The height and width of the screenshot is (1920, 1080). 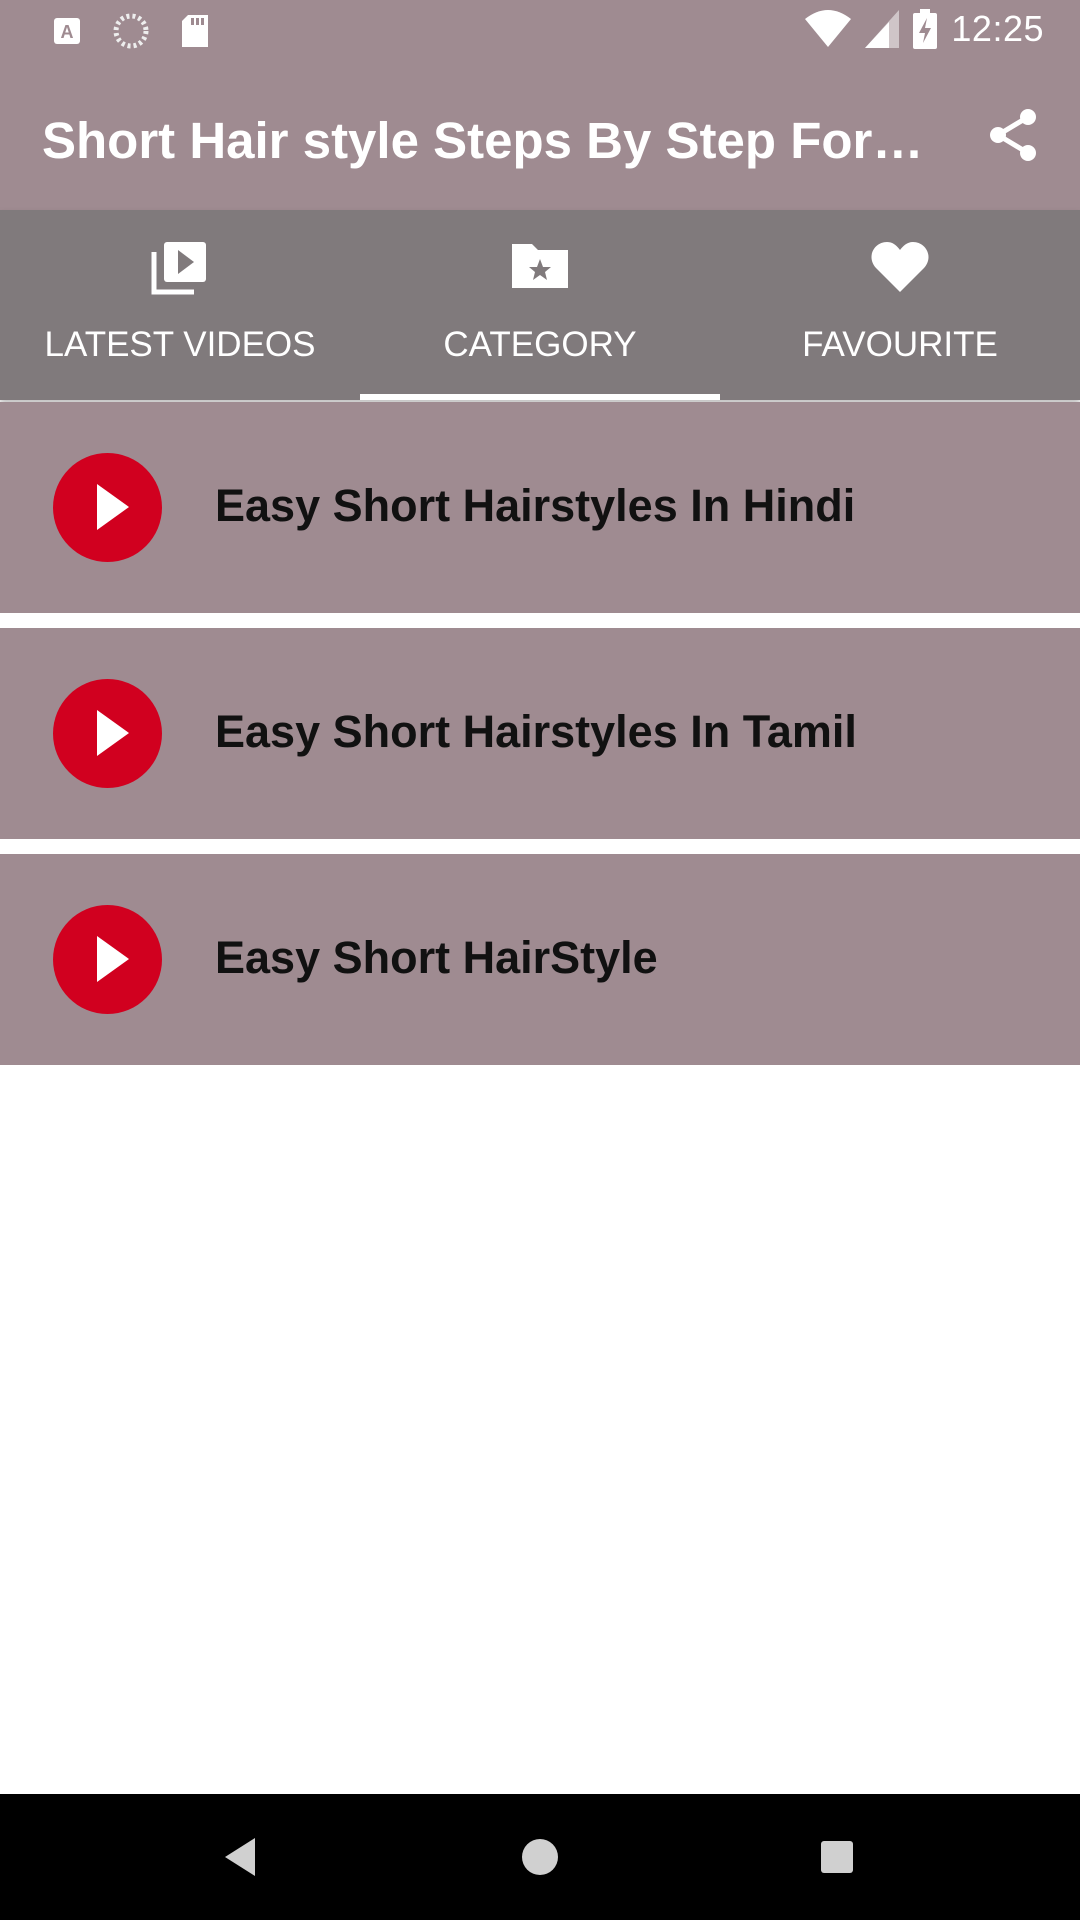 What do you see at coordinates (540, 31) in the screenshot?
I see `status-bar: A 12:25` at bounding box center [540, 31].